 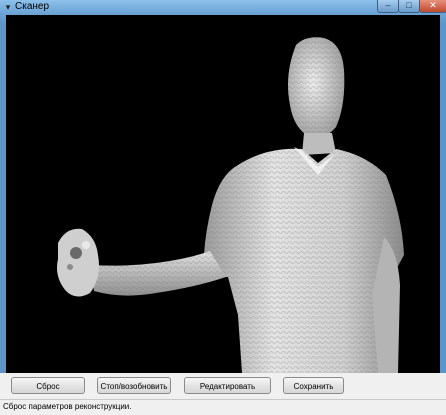 What do you see at coordinates (78, 262) in the screenshot?
I see `hand-mesh` at bounding box center [78, 262].